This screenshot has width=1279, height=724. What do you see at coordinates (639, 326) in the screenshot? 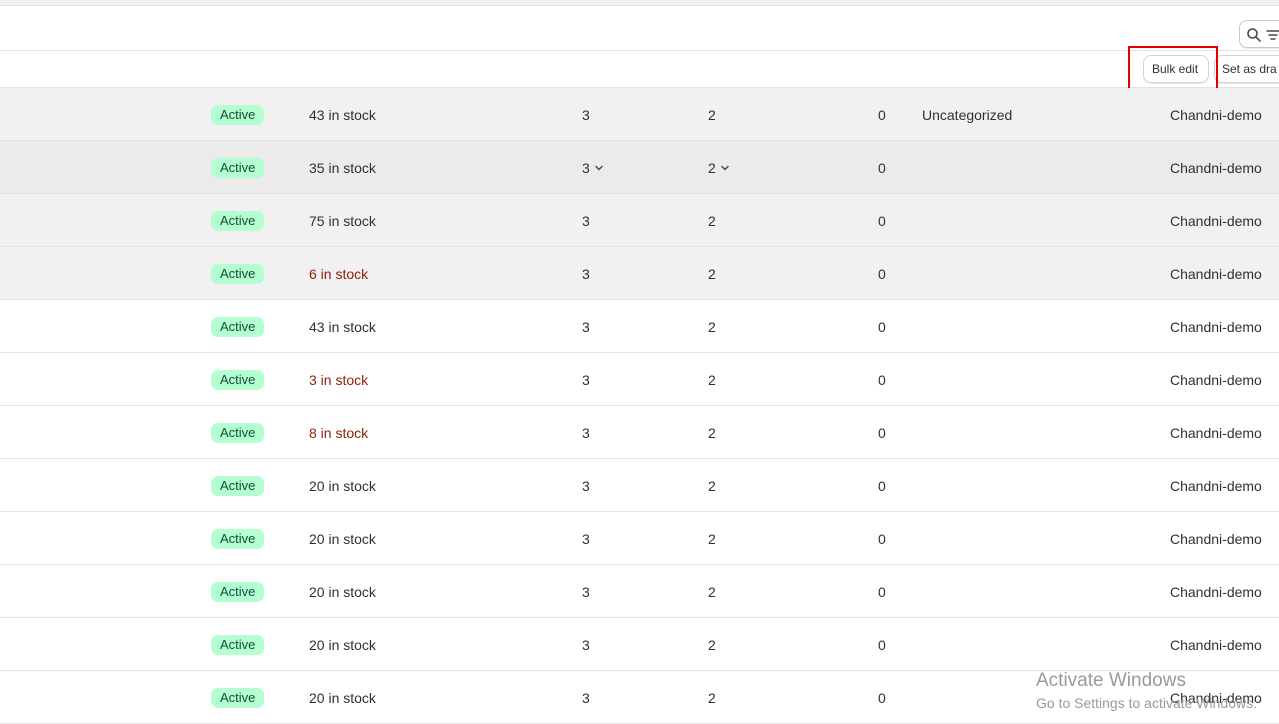
I see `table-row: Active 43 in stock 3 2 0 Chandni-demo` at bounding box center [639, 326].